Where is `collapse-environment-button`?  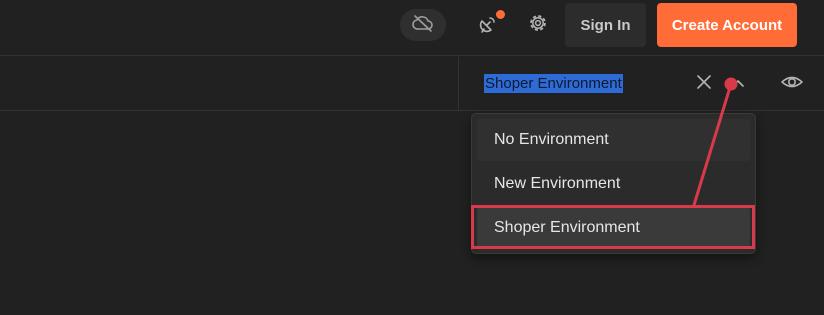
collapse-environment-button is located at coordinates (738, 84).